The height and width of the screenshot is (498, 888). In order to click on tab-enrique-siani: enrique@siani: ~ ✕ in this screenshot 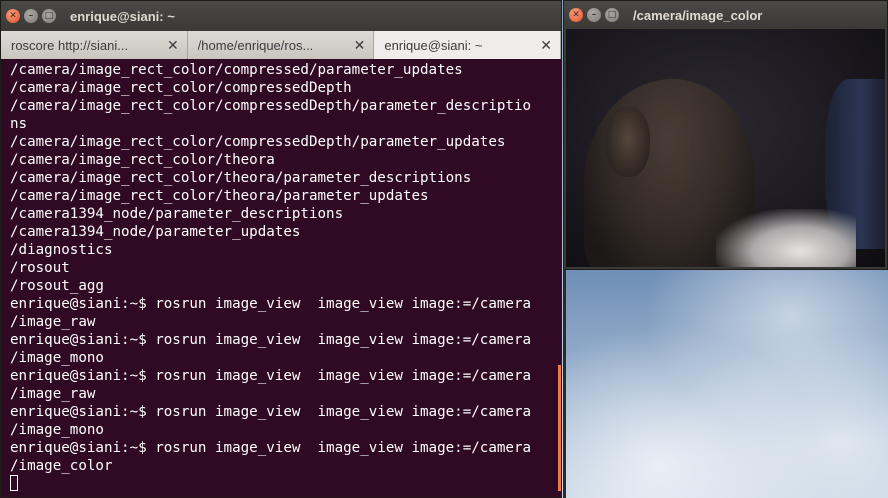, I will do `click(468, 45)`.